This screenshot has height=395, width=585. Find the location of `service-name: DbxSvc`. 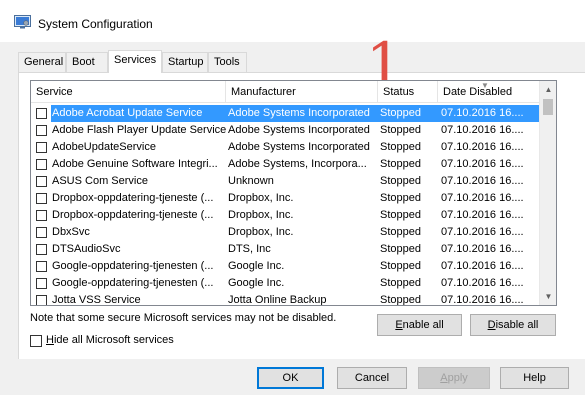

service-name: DbxSvc is located at coordinates (71, 232).